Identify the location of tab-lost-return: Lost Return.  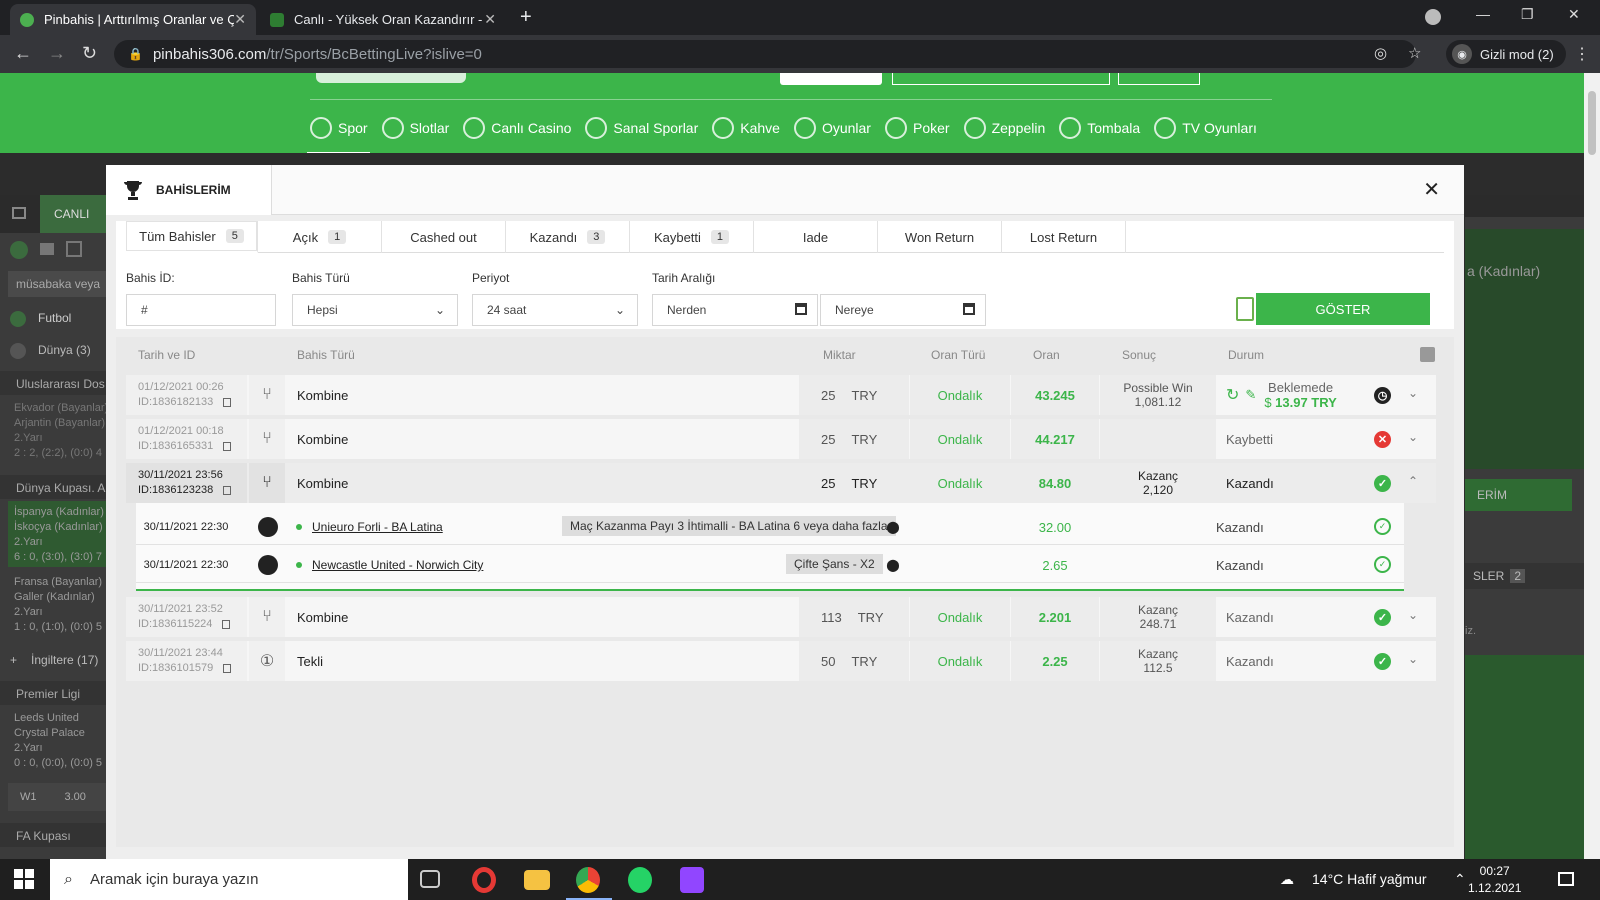
(1064, 237).